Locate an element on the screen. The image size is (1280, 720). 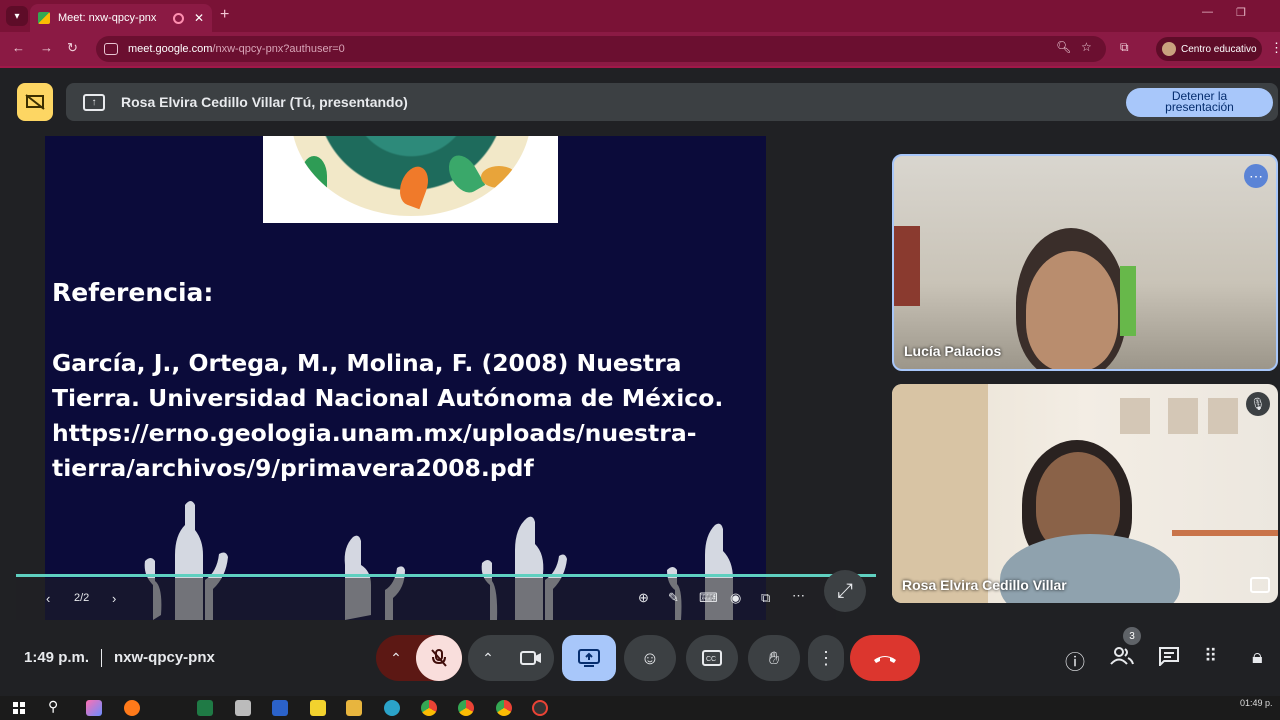
expand-icon: ⤢ is located at coordinates (845, 590).